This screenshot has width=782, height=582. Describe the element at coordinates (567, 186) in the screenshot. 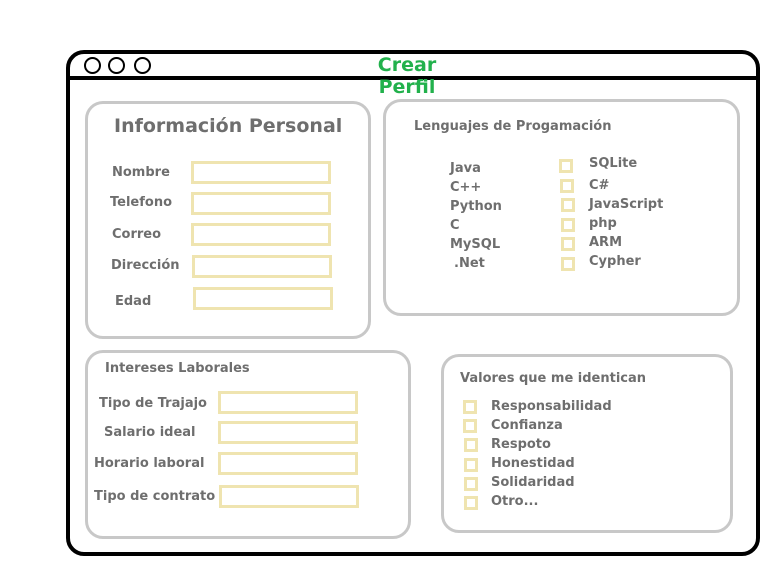

I see `csharp-checkbox` at that location.